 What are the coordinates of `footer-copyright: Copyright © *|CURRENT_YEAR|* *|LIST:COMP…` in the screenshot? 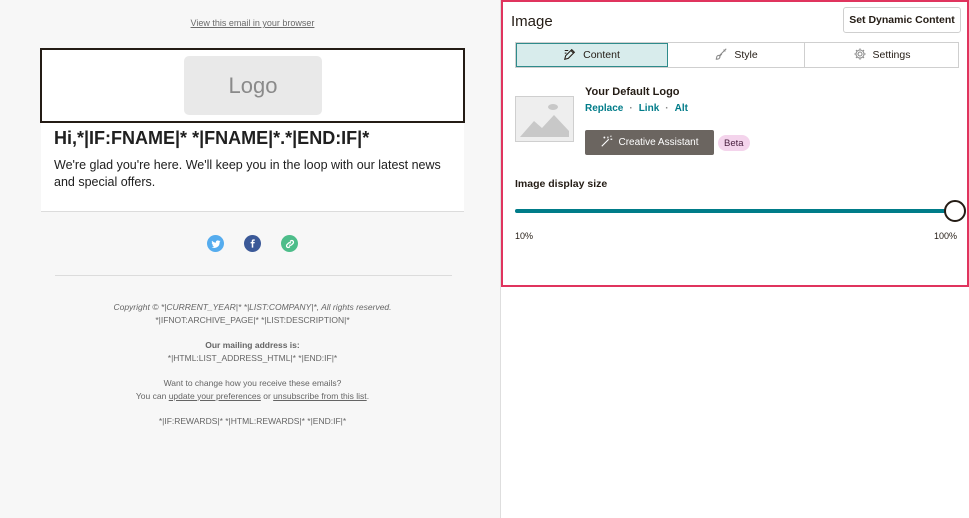 It's located at (252, 307).